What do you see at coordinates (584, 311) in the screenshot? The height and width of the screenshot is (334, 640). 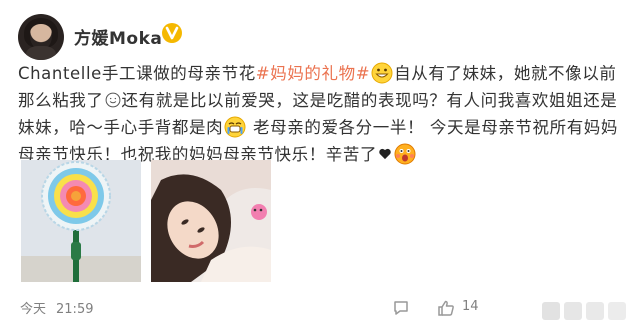 I see `watermark-logo` at bounding box center [584, 311].